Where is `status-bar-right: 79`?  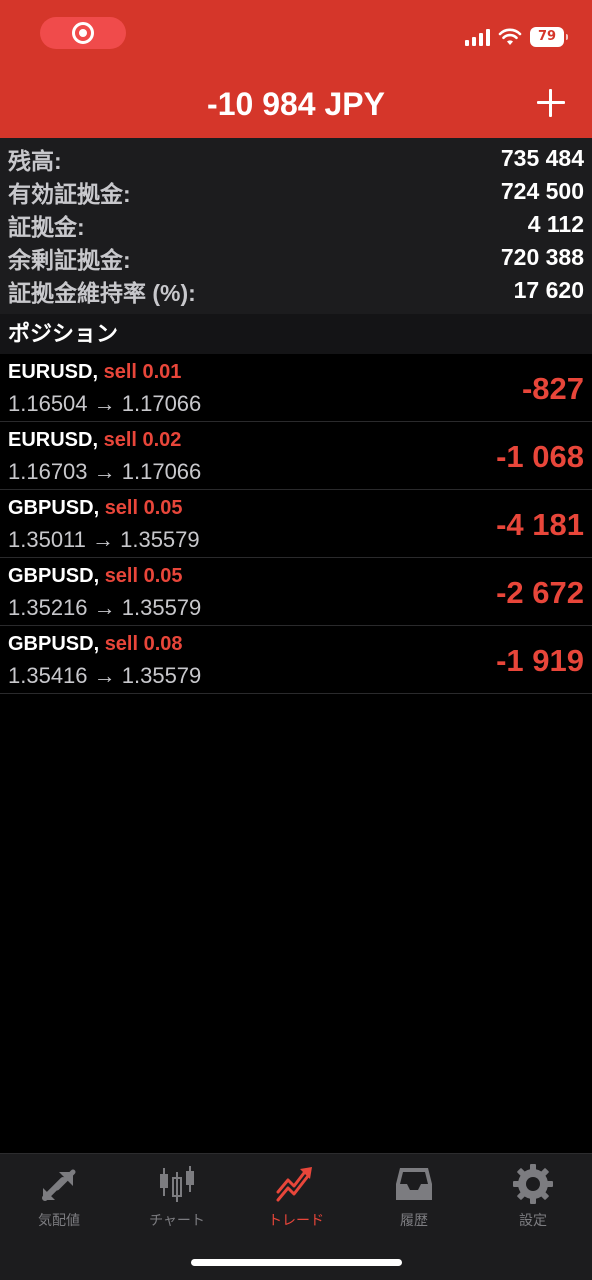 status-bar-right: 79 is located at coordinates (516, 37).